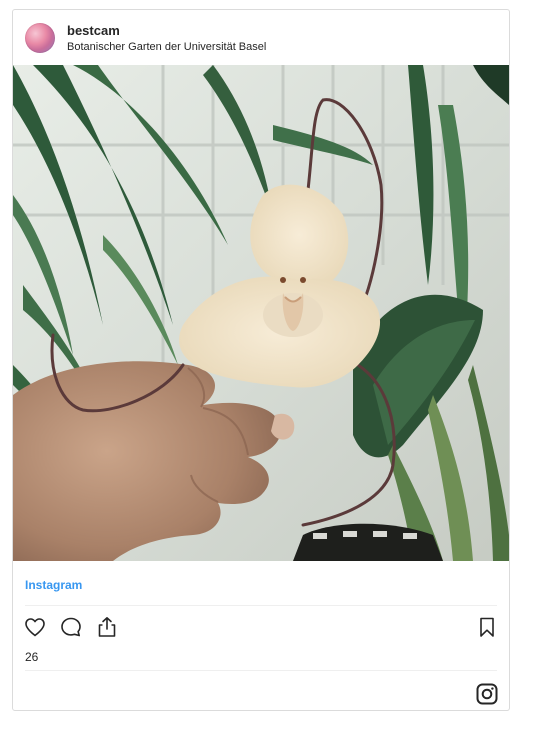 The width and height of the screenshot is (543, 742). Describe the element at coordinates (107, 627) in the screenshot. I see `share-icon` at that location.